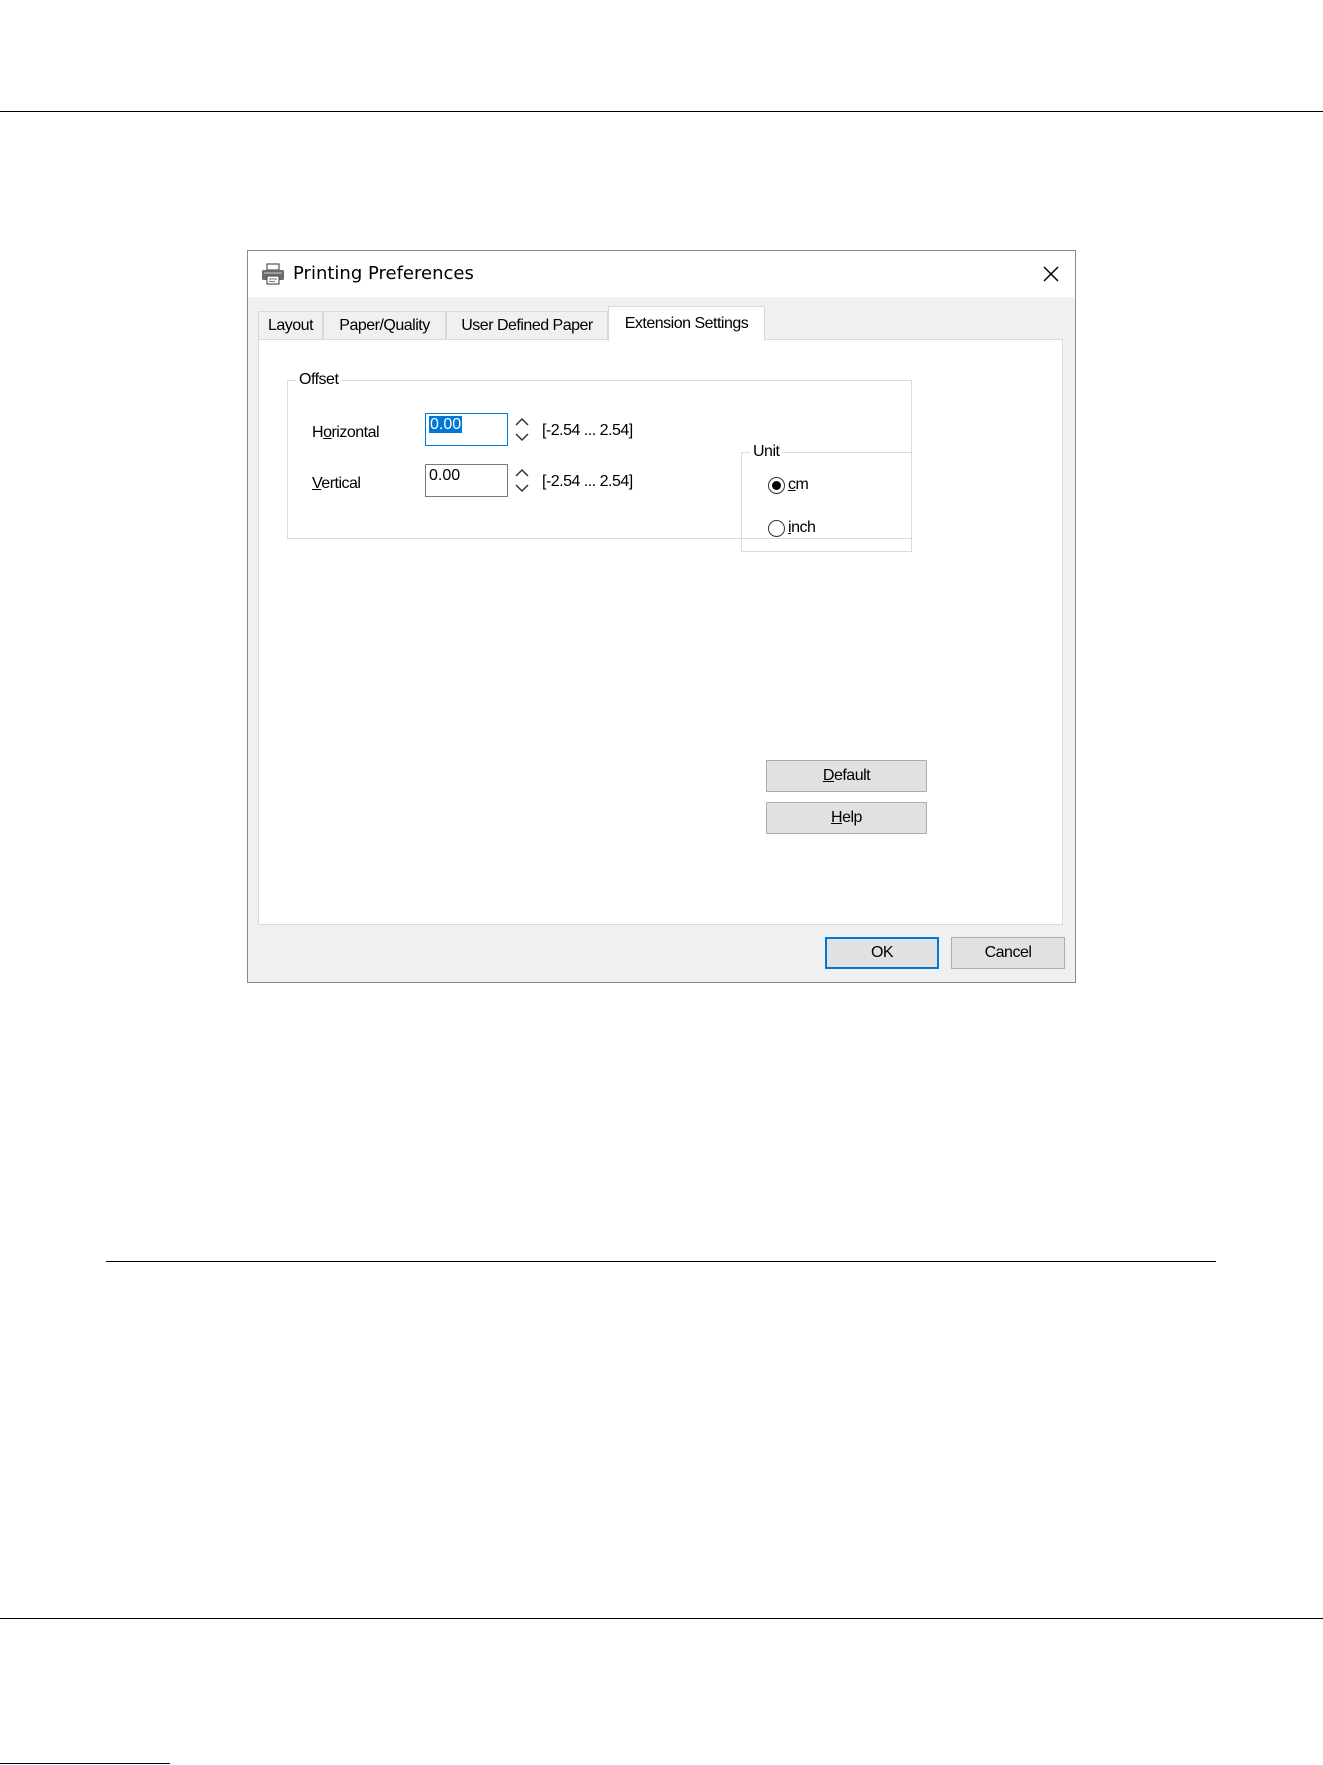  What do you see at coordinates (792, 528) in the screenshot?
I see `unit-inch-radio: inch` at bounding box center [792, 528].